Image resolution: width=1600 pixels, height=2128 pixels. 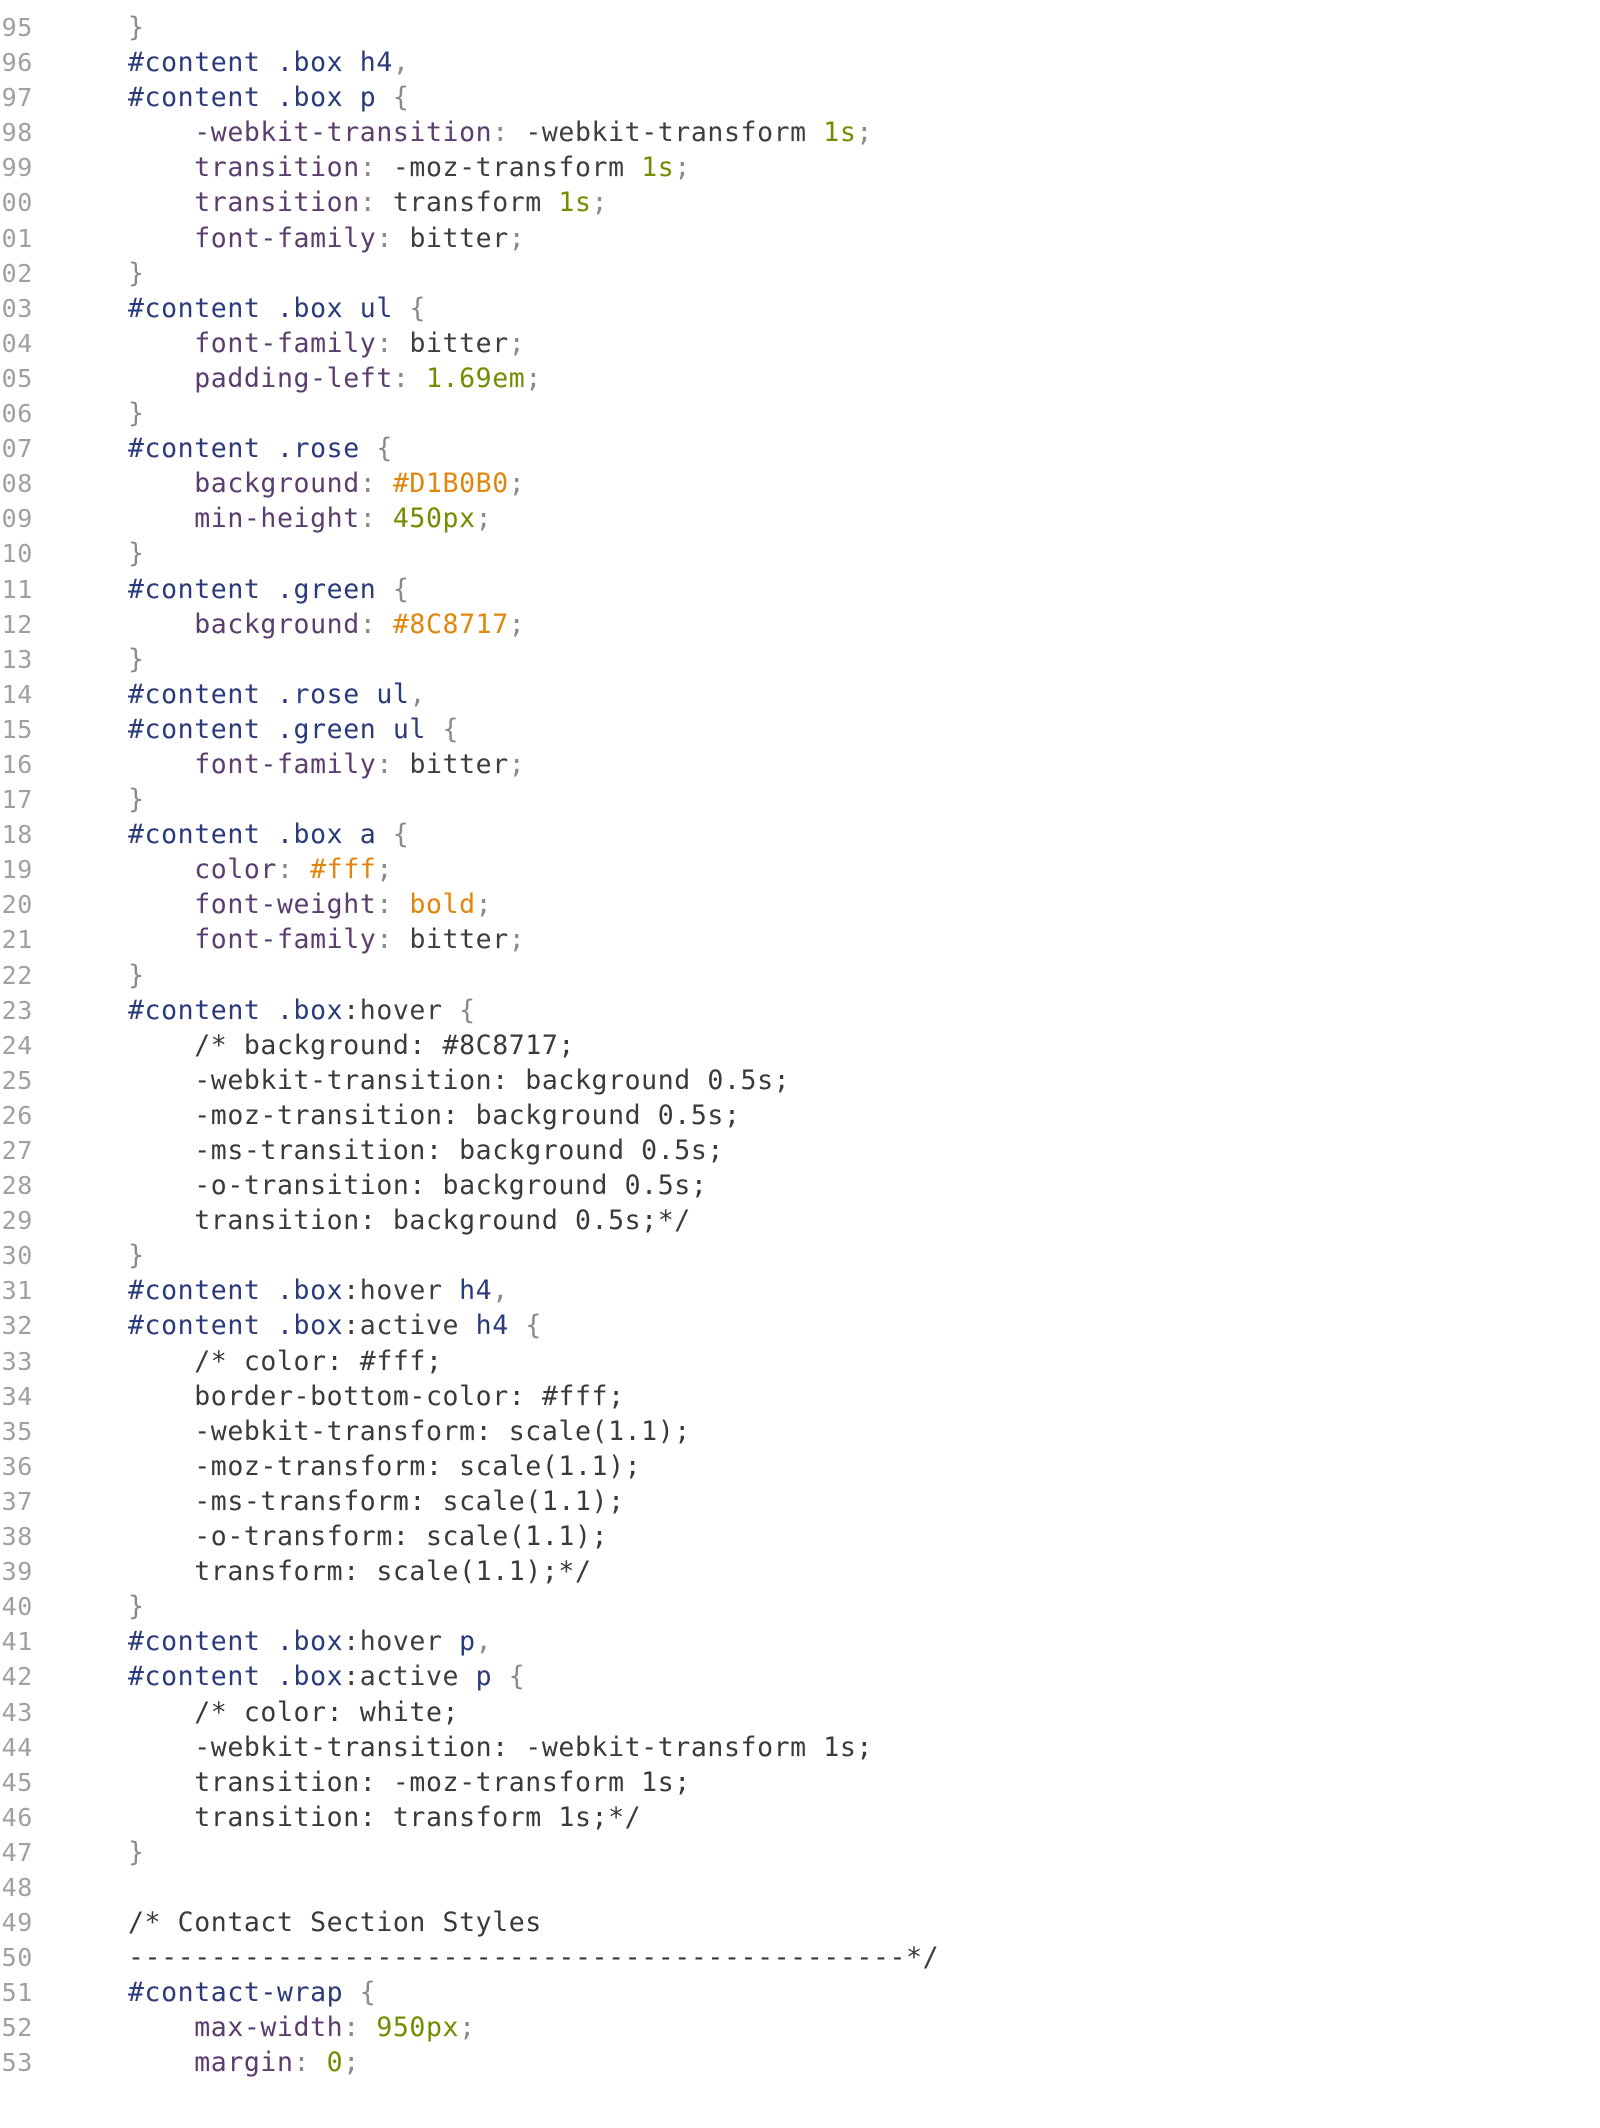 I want to click on code-line: 332 #content .box:active h4 {, so click(x=800, y=1325).